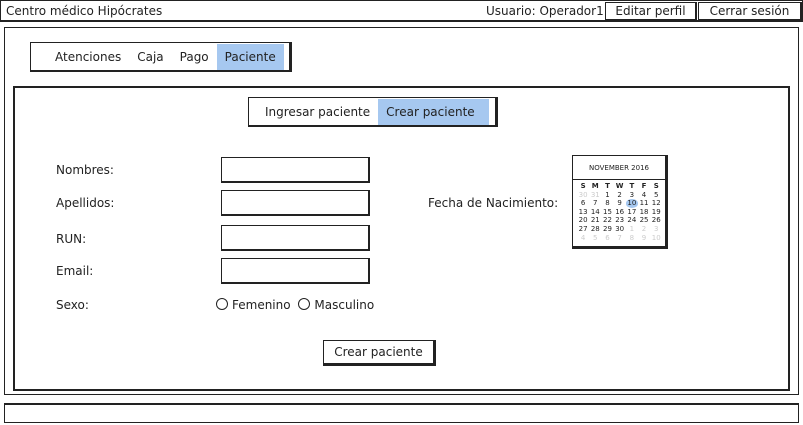 The width and height of the screenshot is (803, 425). Describe the element at coordinates (583, 220) in the screenshot. I see `calendar-day: 20` at that location.